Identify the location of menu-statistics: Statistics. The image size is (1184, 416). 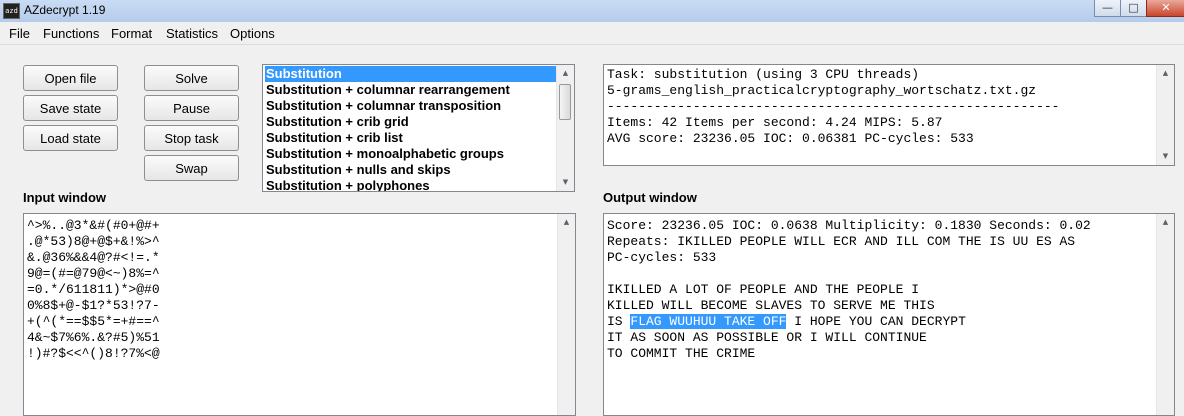
(192, 33).